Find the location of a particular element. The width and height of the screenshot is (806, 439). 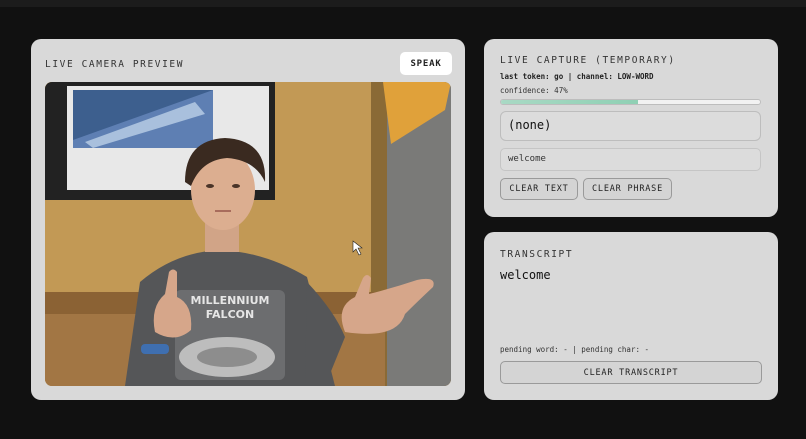

transcript-title: TRANSCRIPT is located at coordinates (537, 254).